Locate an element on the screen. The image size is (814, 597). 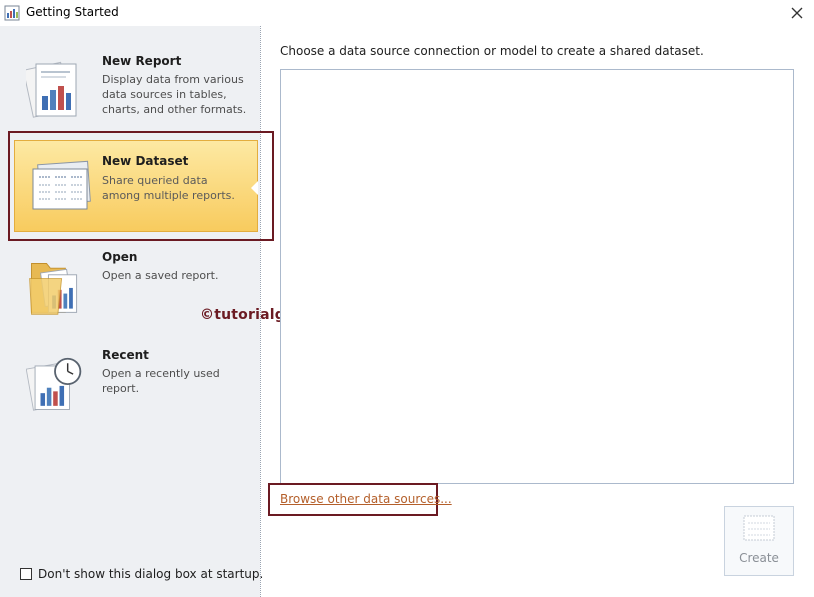
app-chart-icon is located at coordinates (12, 13).